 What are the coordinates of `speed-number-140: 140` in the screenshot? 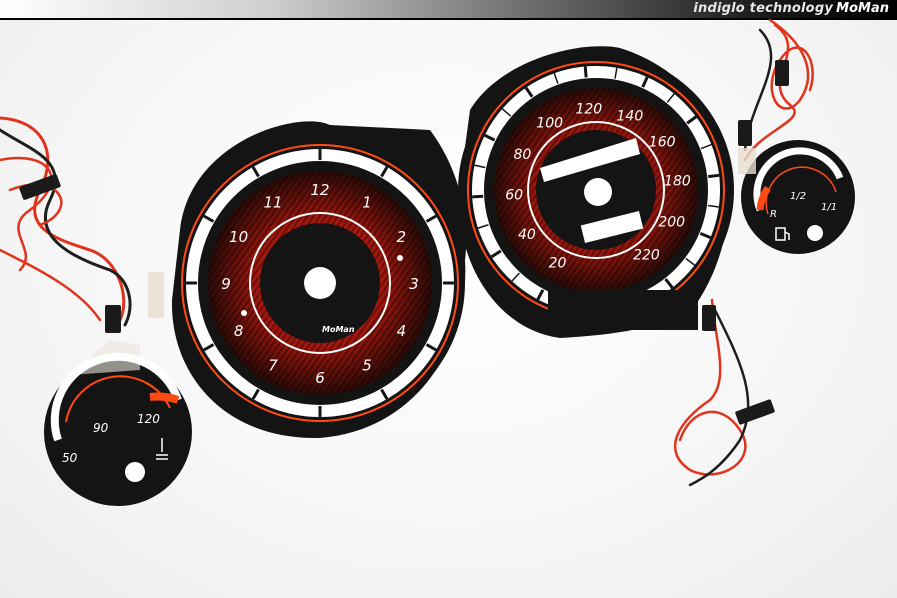 It's located at (630, 116).